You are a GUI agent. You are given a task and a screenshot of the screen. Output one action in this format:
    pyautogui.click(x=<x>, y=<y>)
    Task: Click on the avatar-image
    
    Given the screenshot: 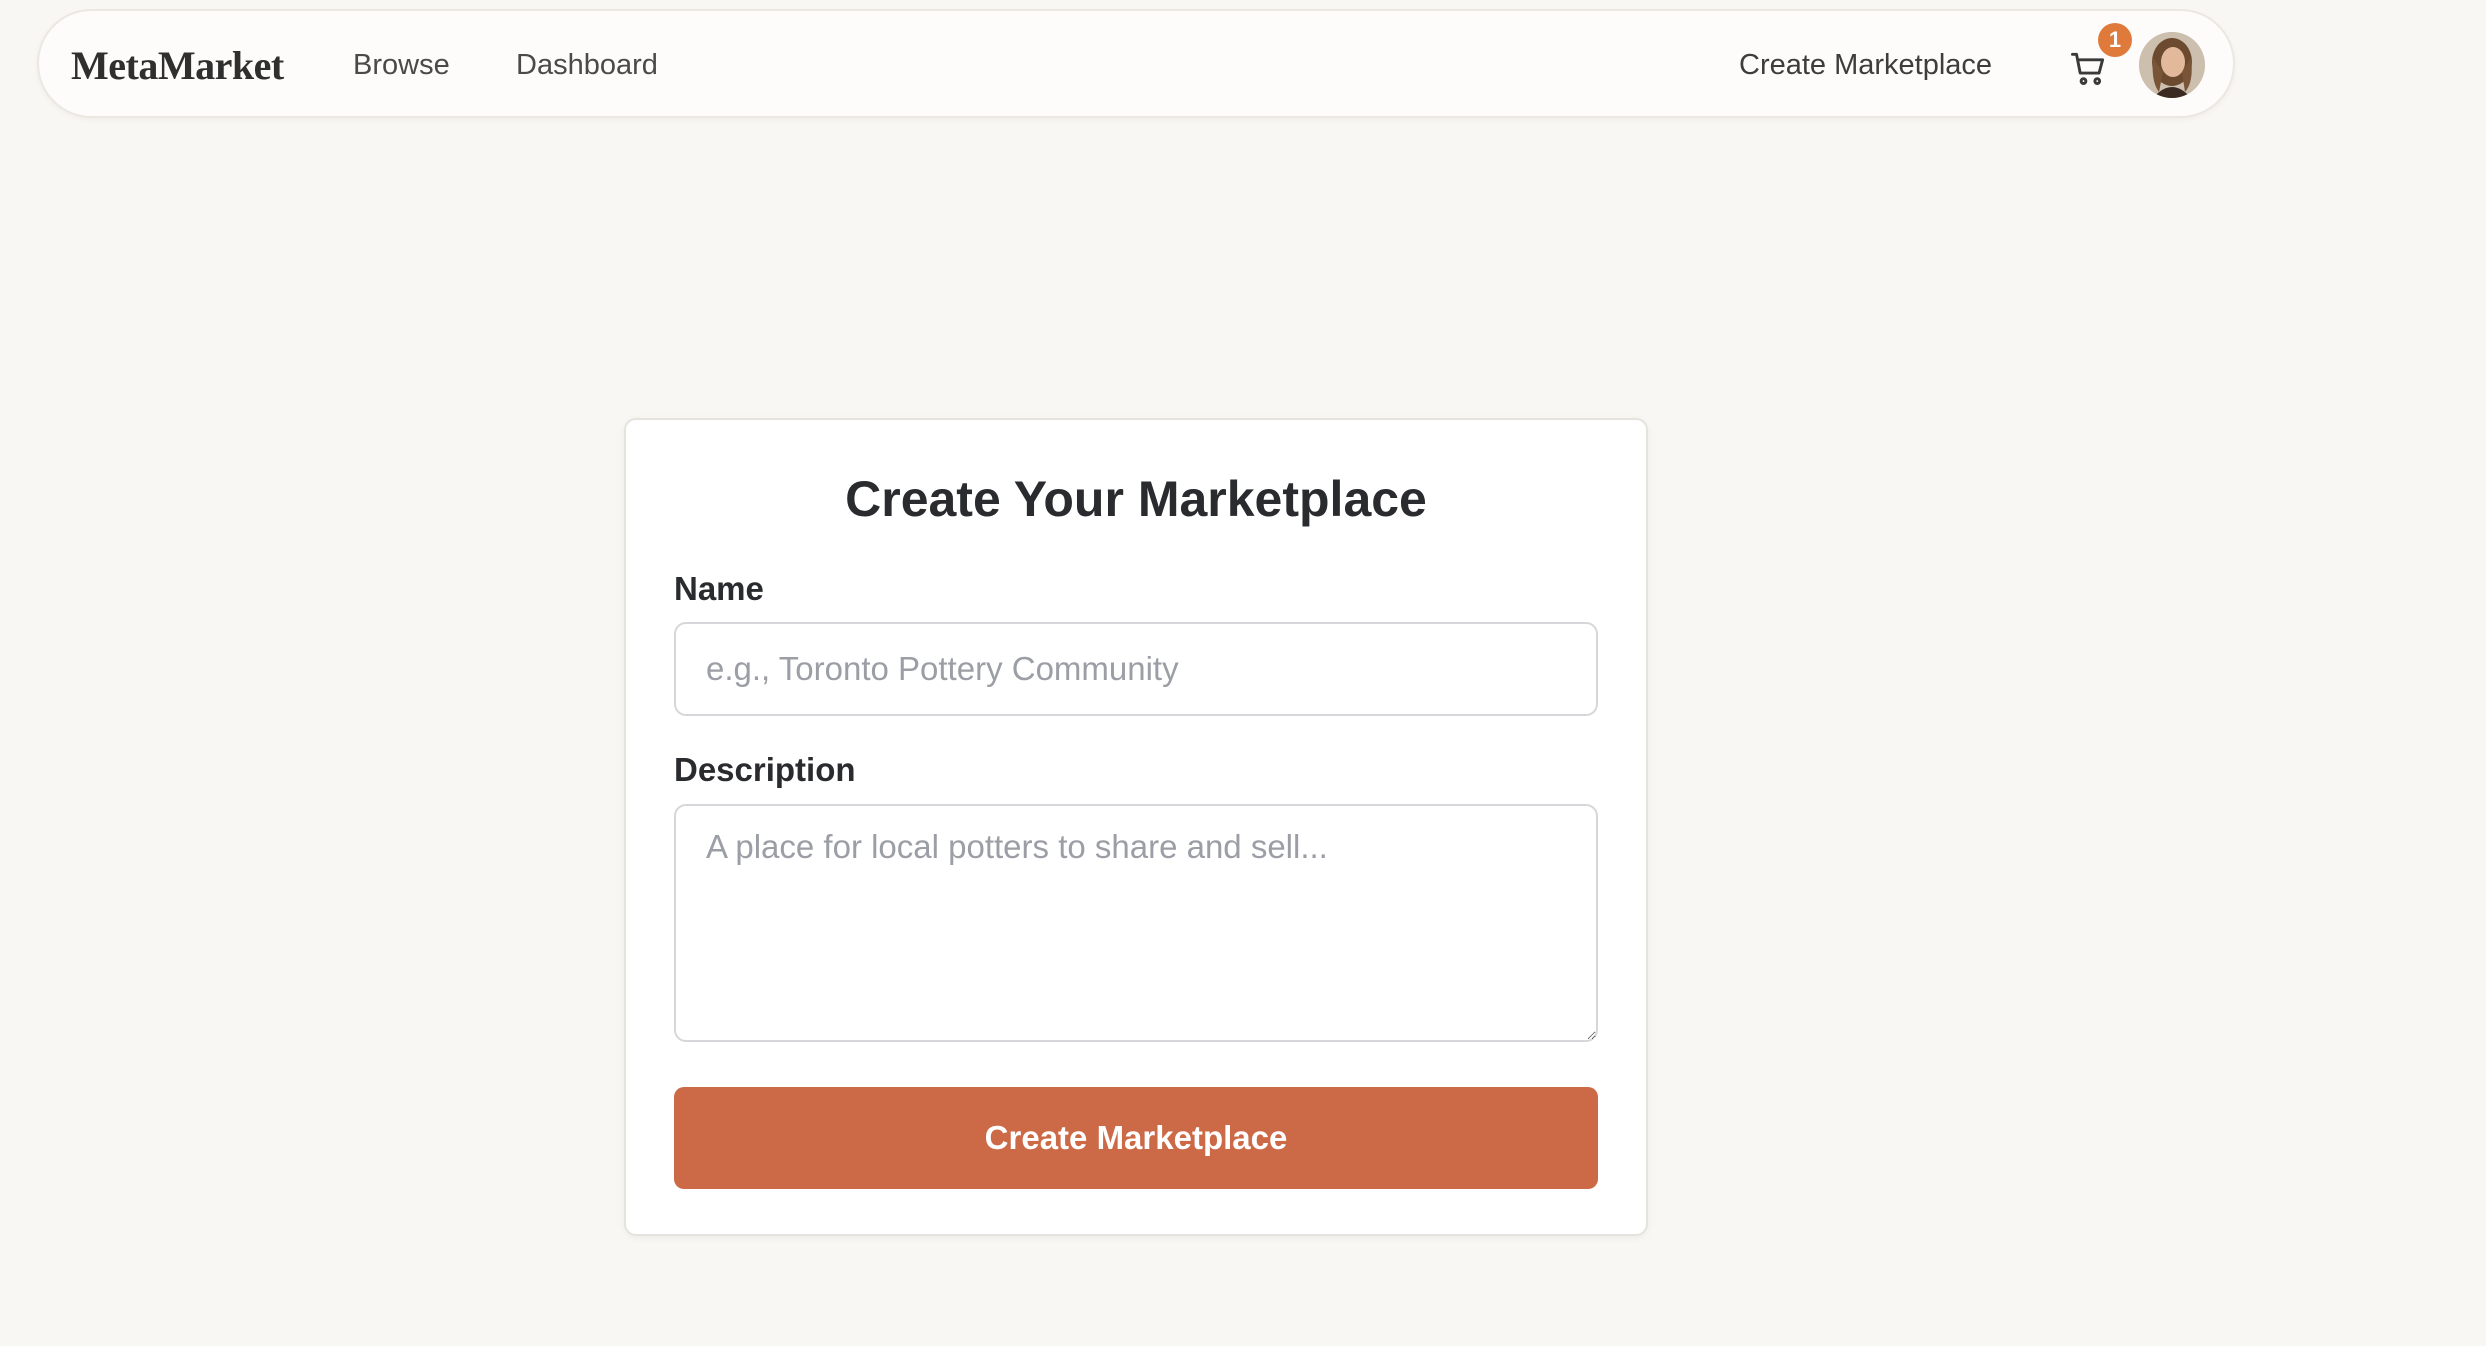 What is the action you would take?
    pyautogui.click(x=2172, y=65)
    